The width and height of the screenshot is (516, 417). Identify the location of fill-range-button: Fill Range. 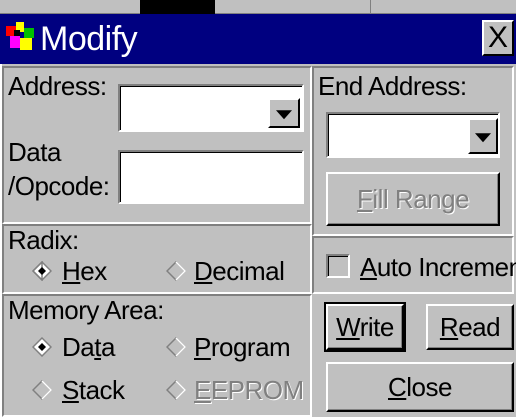
(413, 199).